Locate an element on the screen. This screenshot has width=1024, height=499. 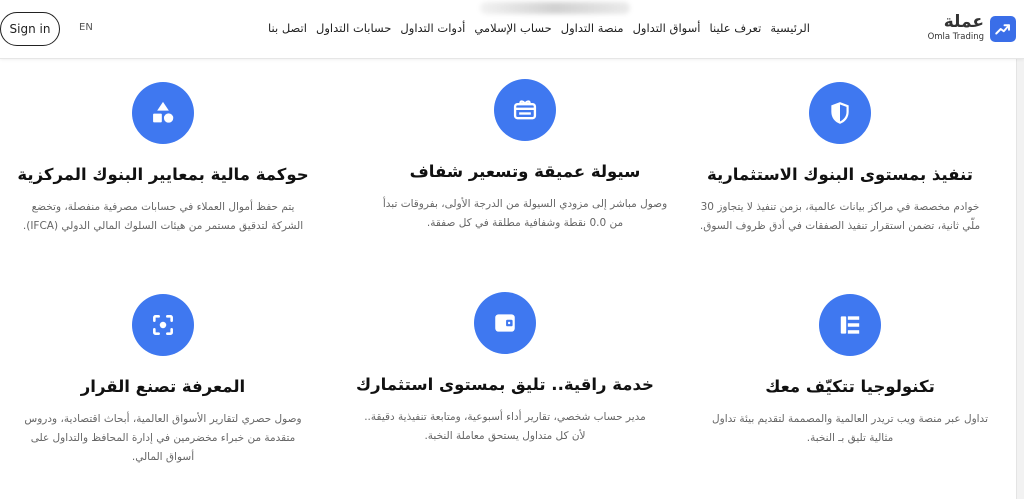
site-logo: عملة Omla Trading is located at coordinates (972, 28).